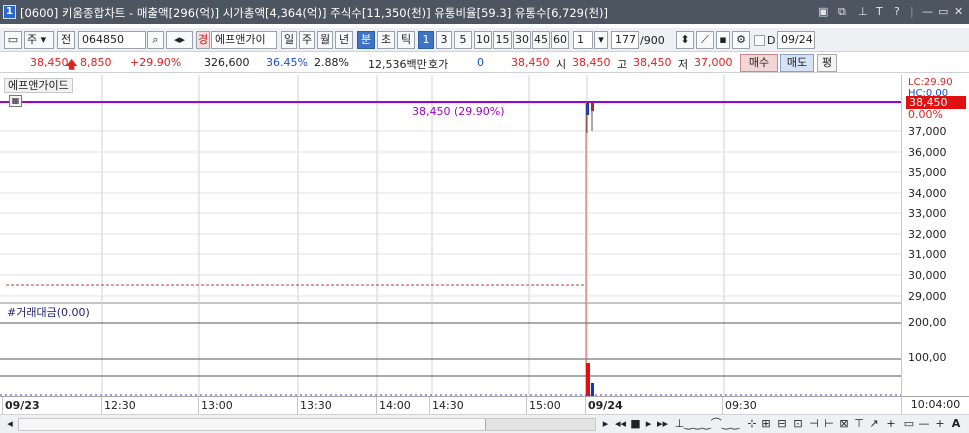  What do you see at coordinates (32, 39) in the screenshot?
I see `period-select-value: 주` at bounding box center [32, 39].